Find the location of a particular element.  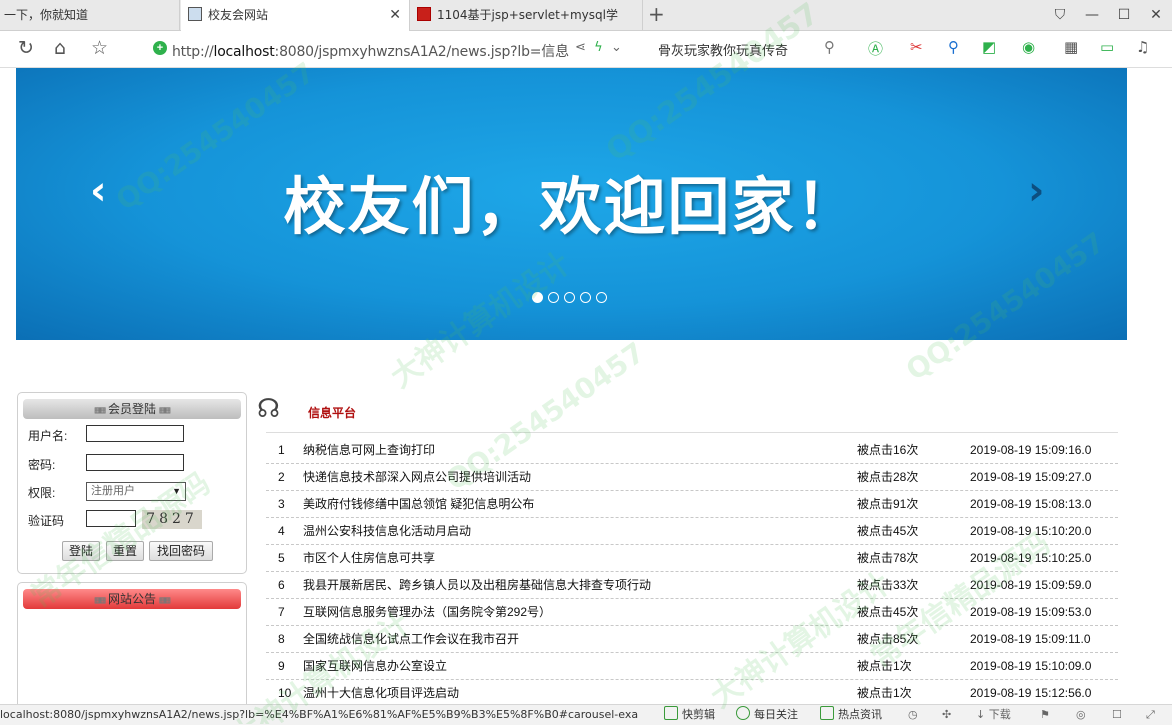

news-title-link: 纳税信息可网上查询打印 is located at coordinates (369, 450).